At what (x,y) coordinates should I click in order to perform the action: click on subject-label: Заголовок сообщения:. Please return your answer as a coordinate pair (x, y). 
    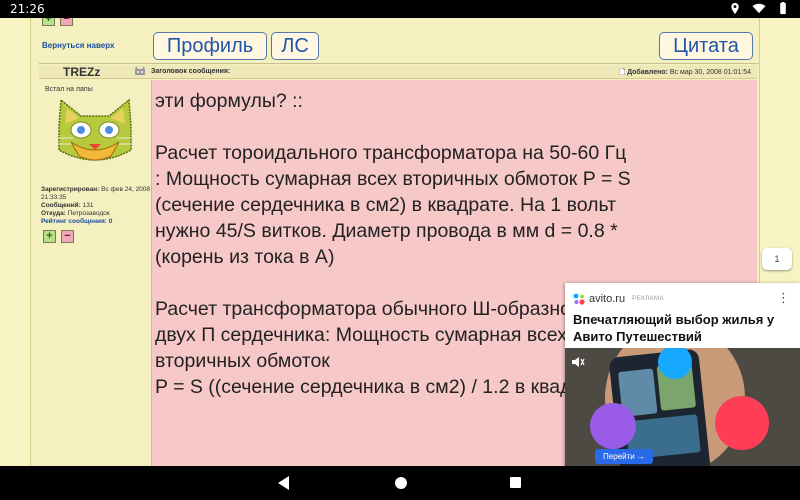
    Looking at the image, I should click on (191, 71).